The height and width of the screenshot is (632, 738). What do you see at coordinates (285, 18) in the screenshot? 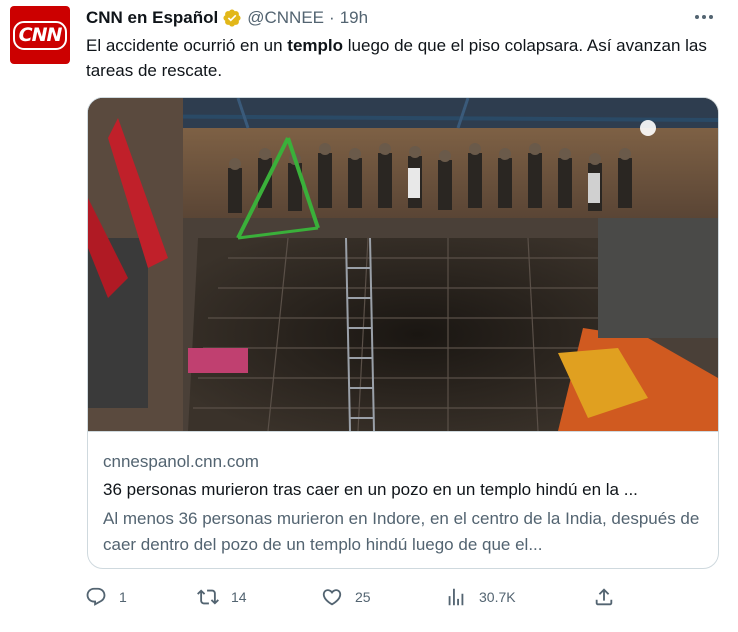
I see `user-handle: @CNNEE` at bounding box center [285, 18].